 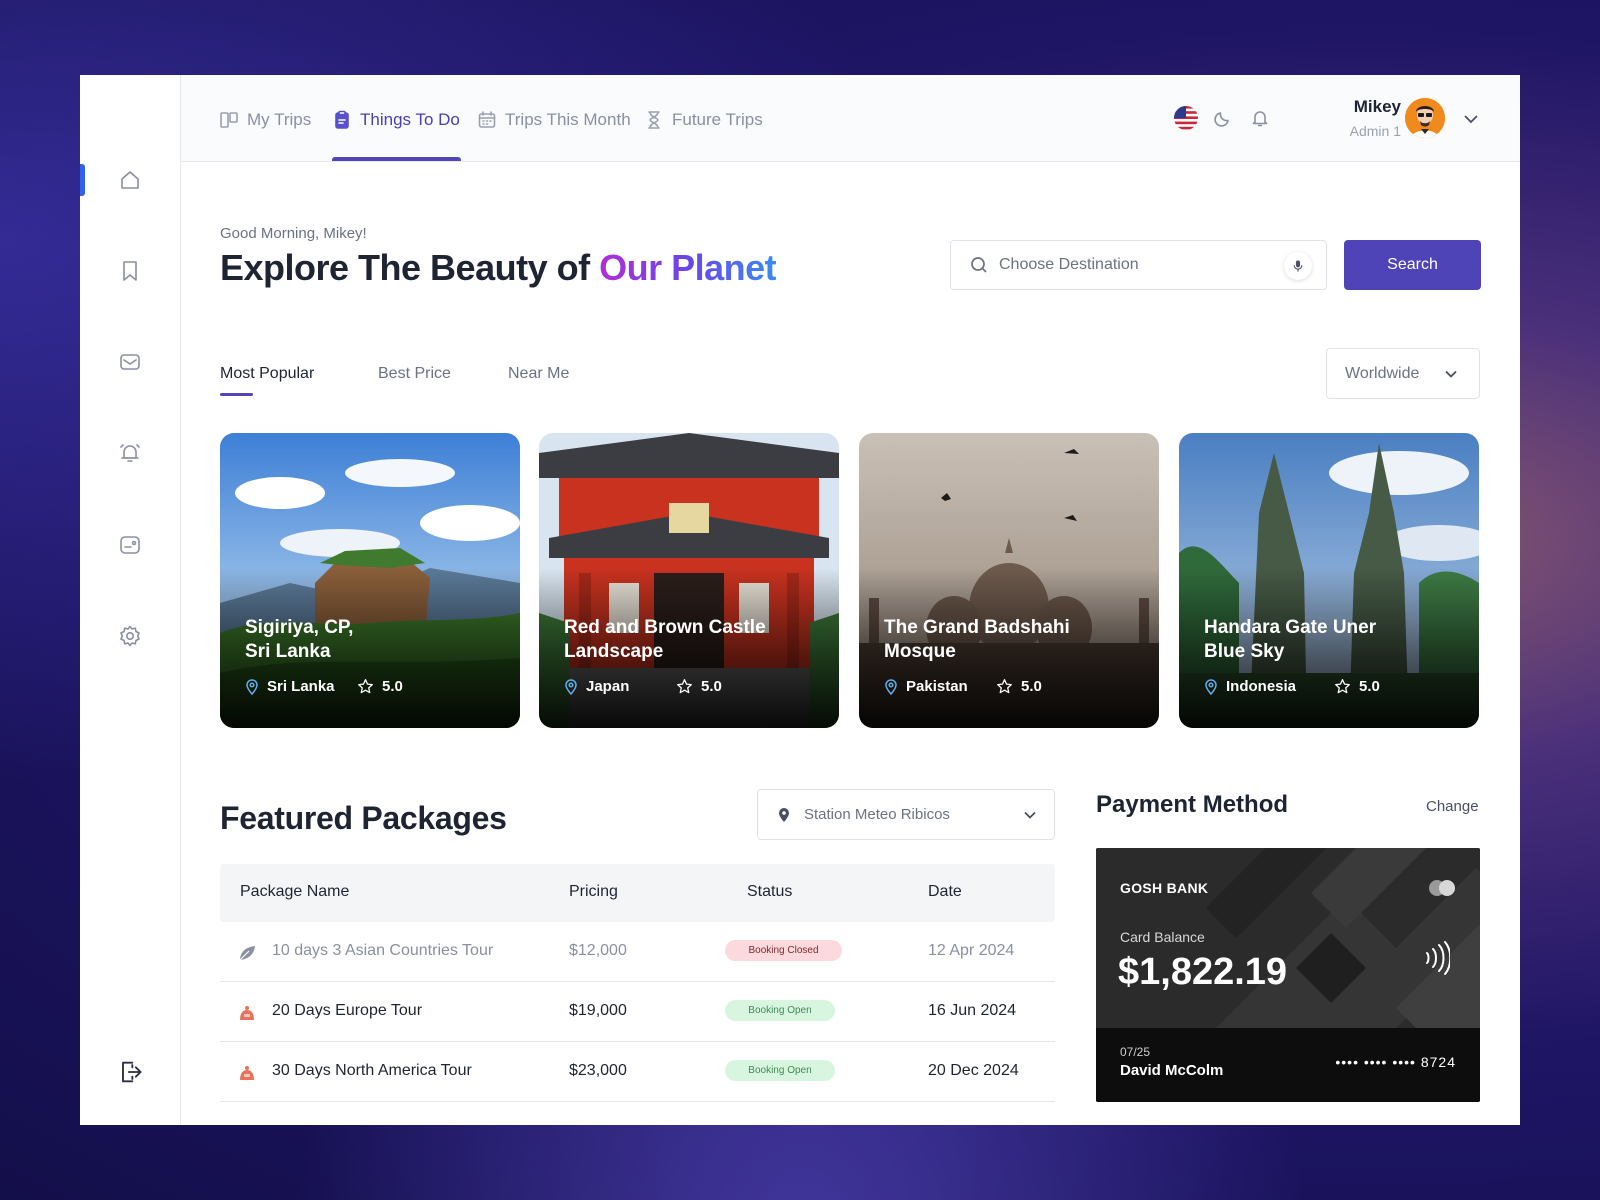 What do you see at coordinates (920, 651) in the screenshot?
I see `card-title-line: Mosque` at bounding box center [920, 651].